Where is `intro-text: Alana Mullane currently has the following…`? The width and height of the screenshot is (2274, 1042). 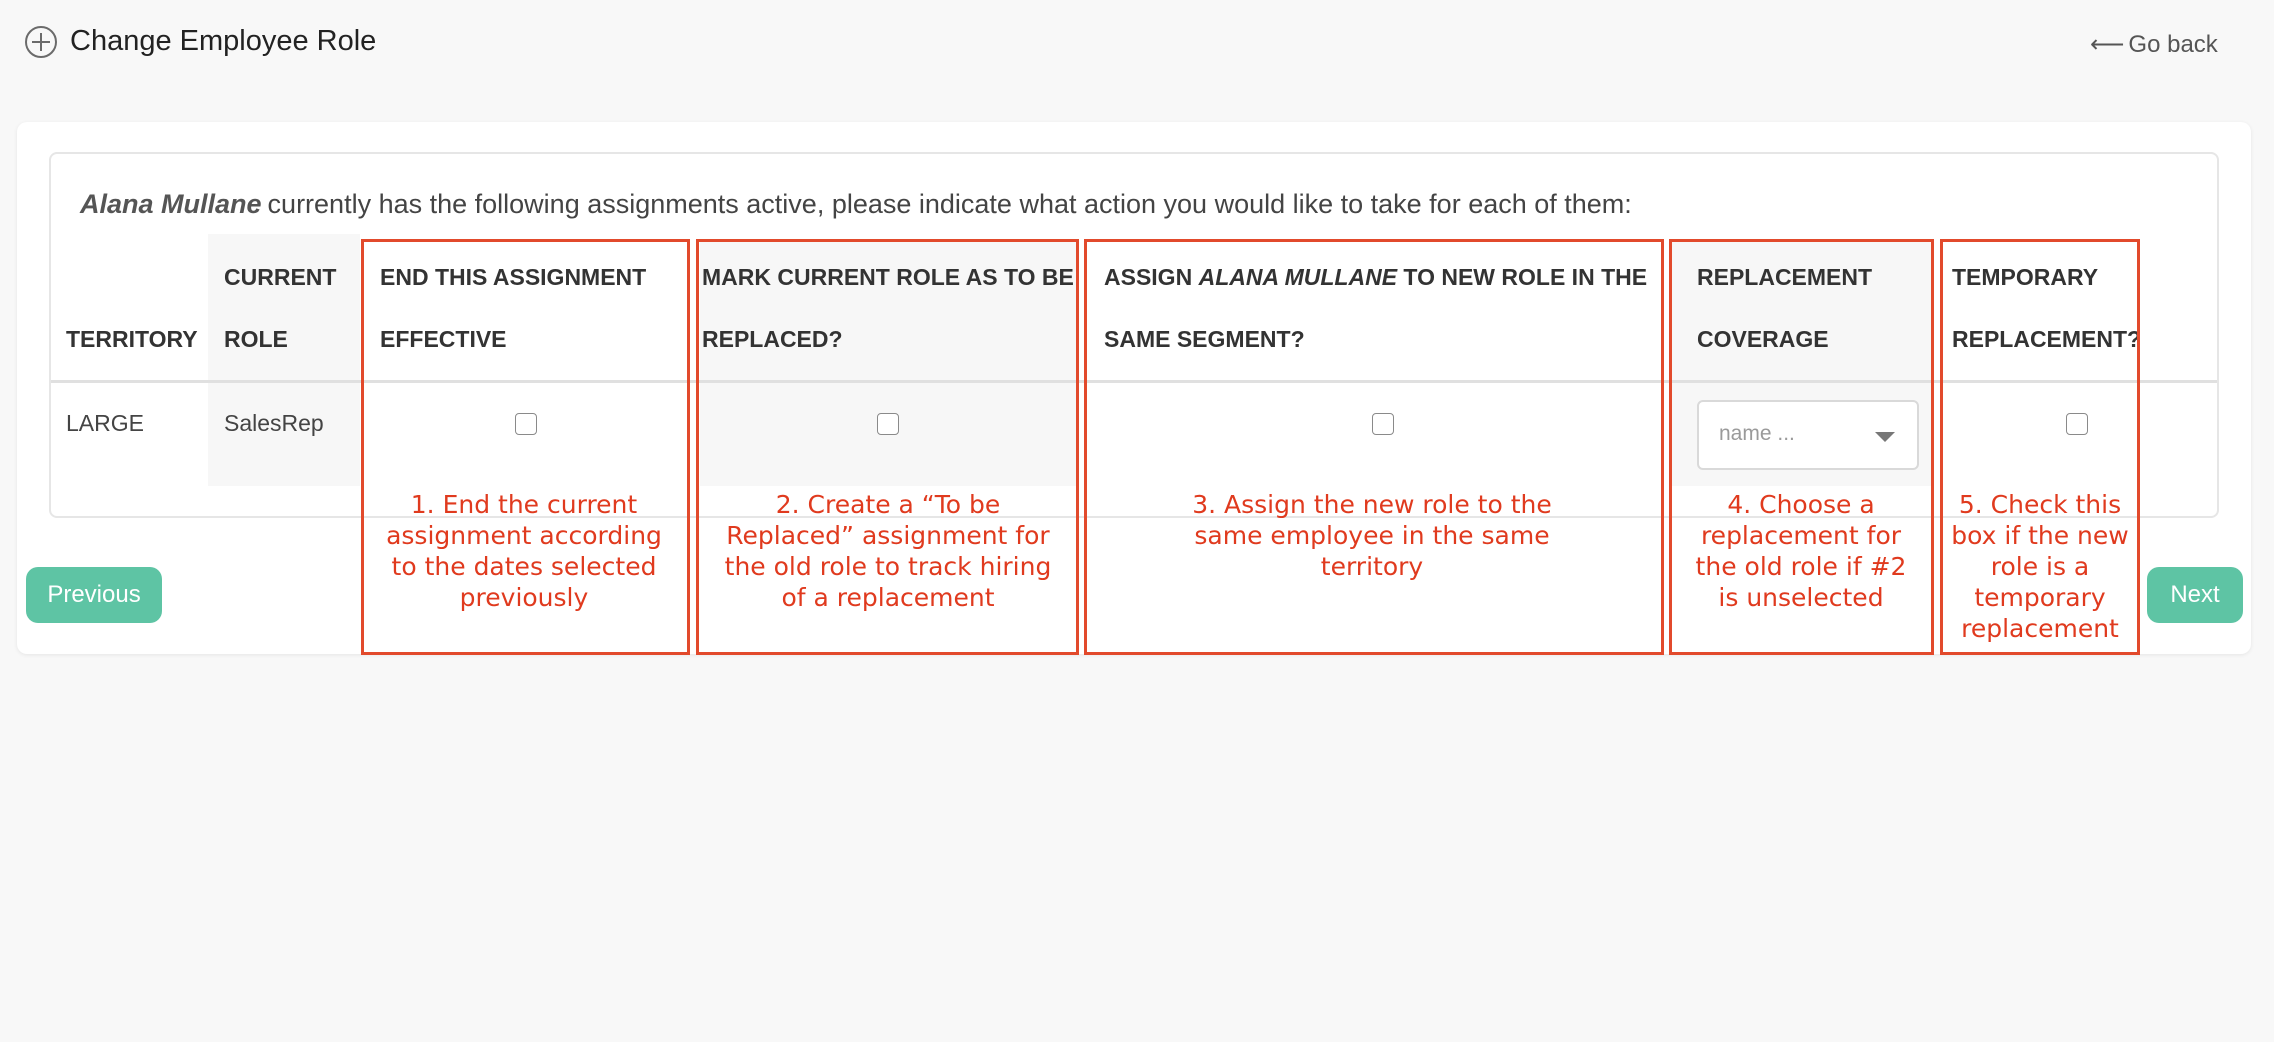
intro-text: Alana Mullane currently has the following… is located at coordinates (856, 204).